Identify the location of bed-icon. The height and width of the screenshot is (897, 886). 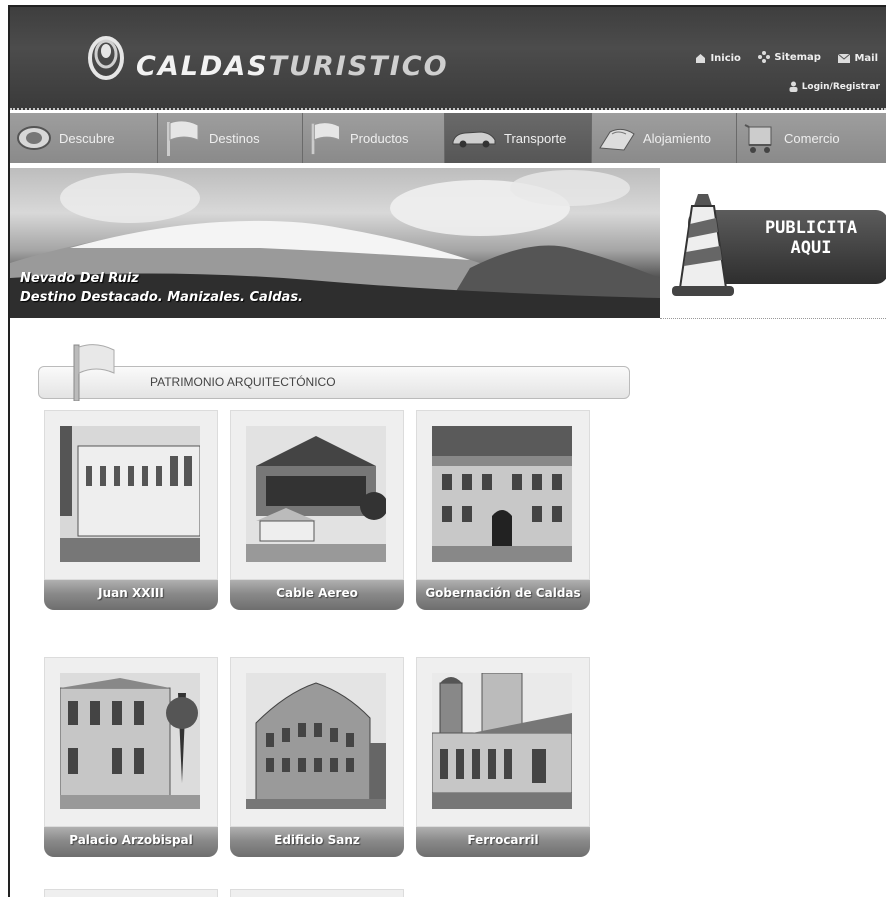
(617, 139).